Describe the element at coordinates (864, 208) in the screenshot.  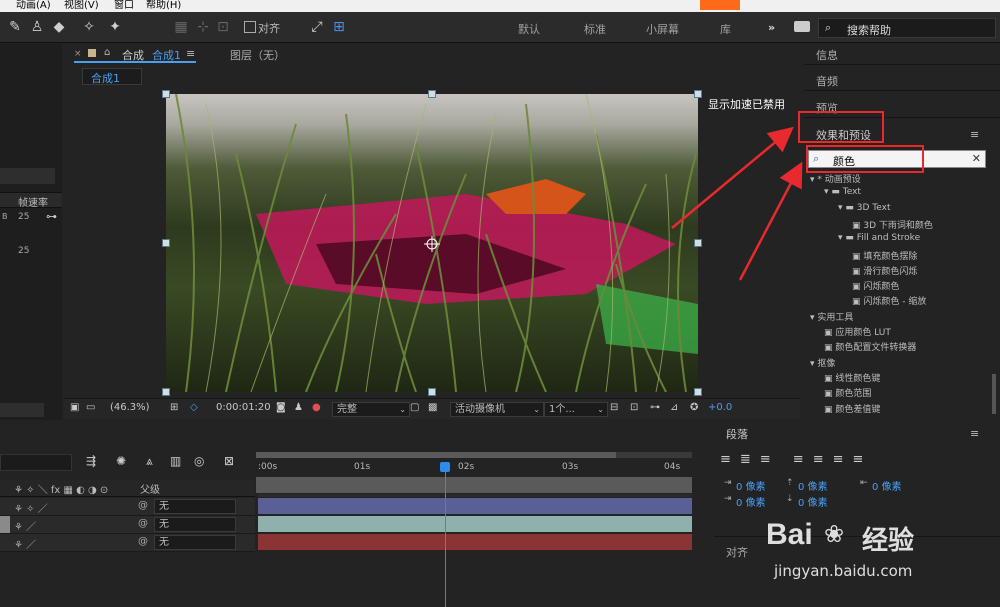
I see `tree-folder-item: ▾ ▬ 3D Text` at that location.